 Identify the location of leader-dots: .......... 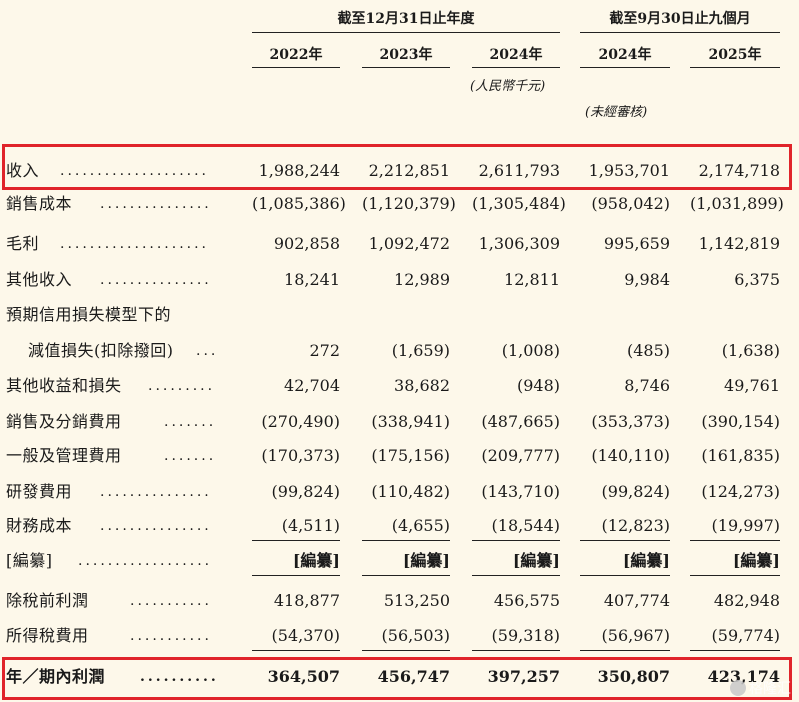
(182, 386).